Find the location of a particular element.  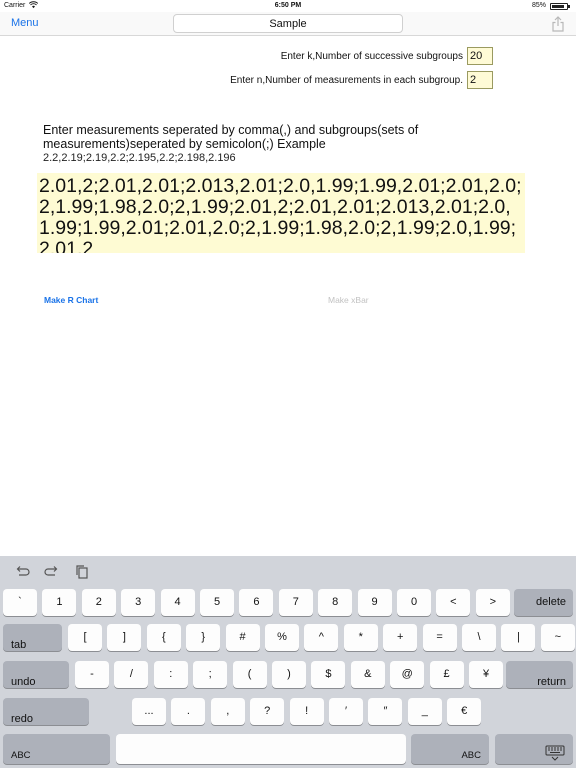

title-field: Sample is located at coordinates (288, 23).